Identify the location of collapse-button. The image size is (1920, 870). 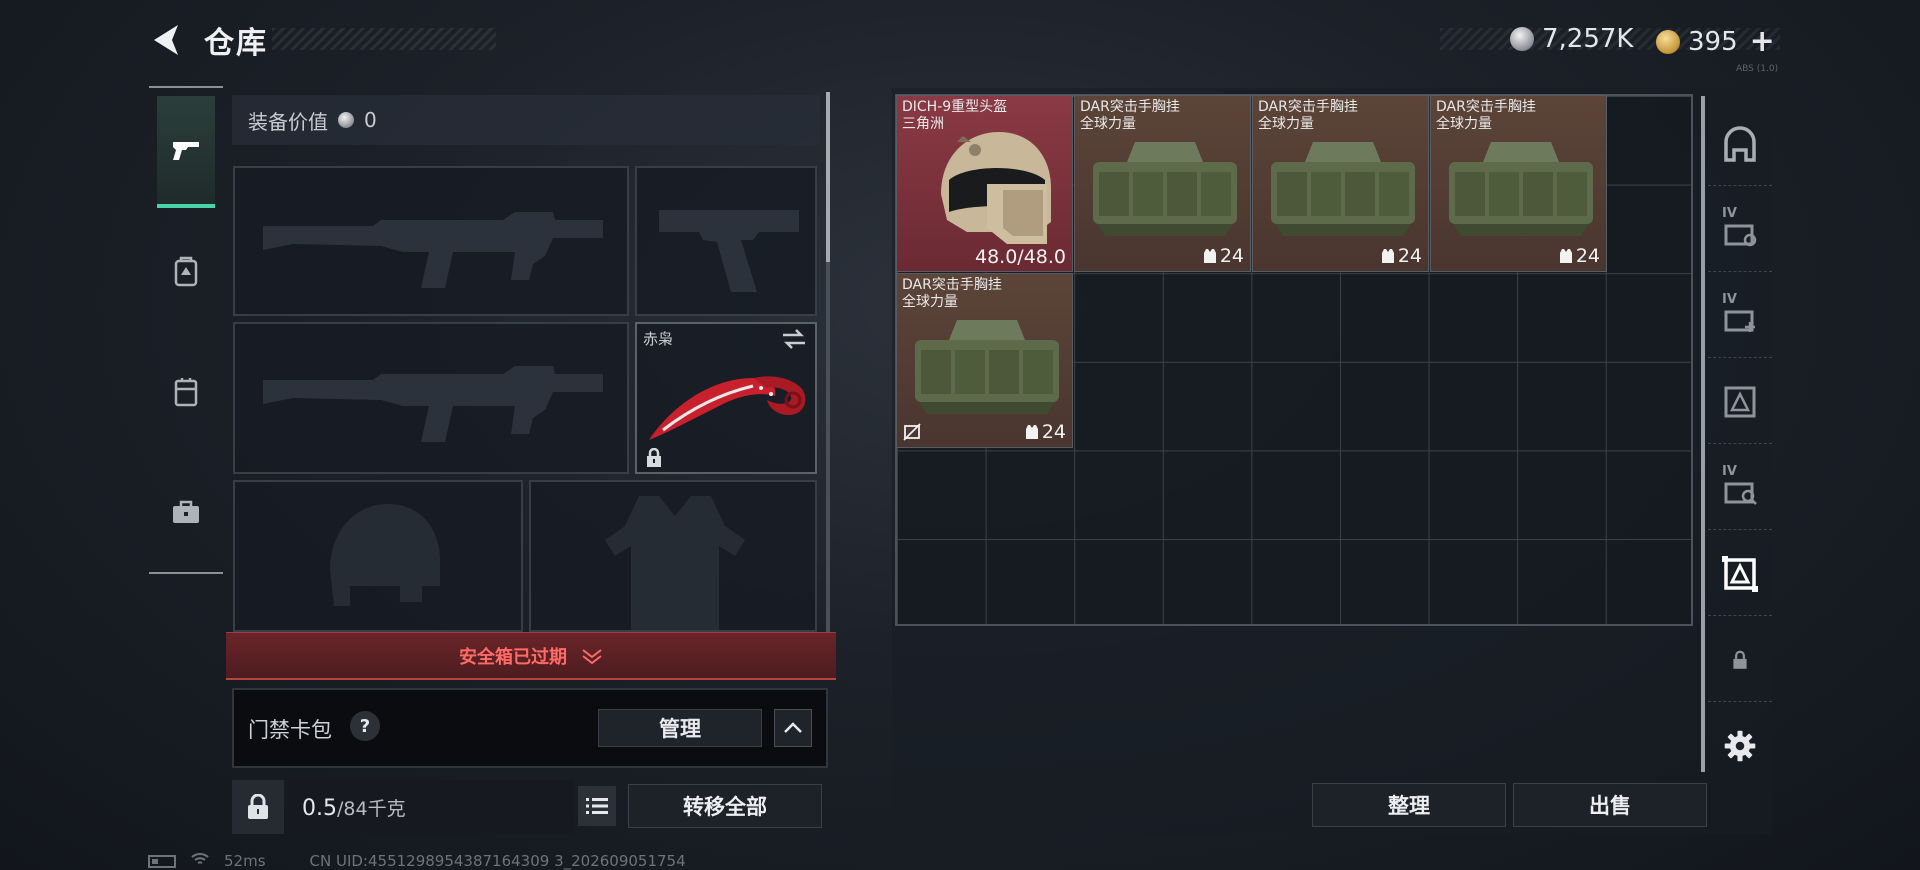
(793, 728).